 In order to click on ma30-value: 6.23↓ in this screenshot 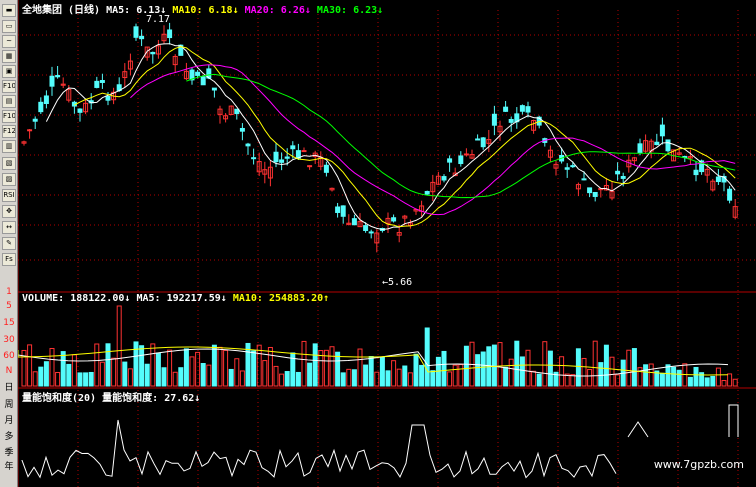, I will do `click(368, 10)`.